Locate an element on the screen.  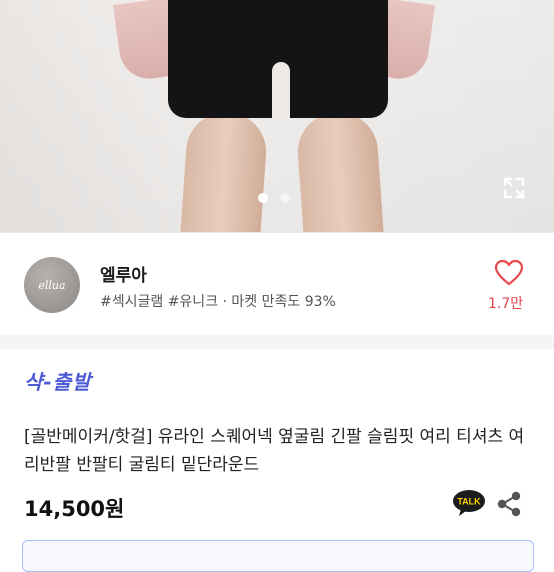
section-separator is located at coordinates (277, 342).